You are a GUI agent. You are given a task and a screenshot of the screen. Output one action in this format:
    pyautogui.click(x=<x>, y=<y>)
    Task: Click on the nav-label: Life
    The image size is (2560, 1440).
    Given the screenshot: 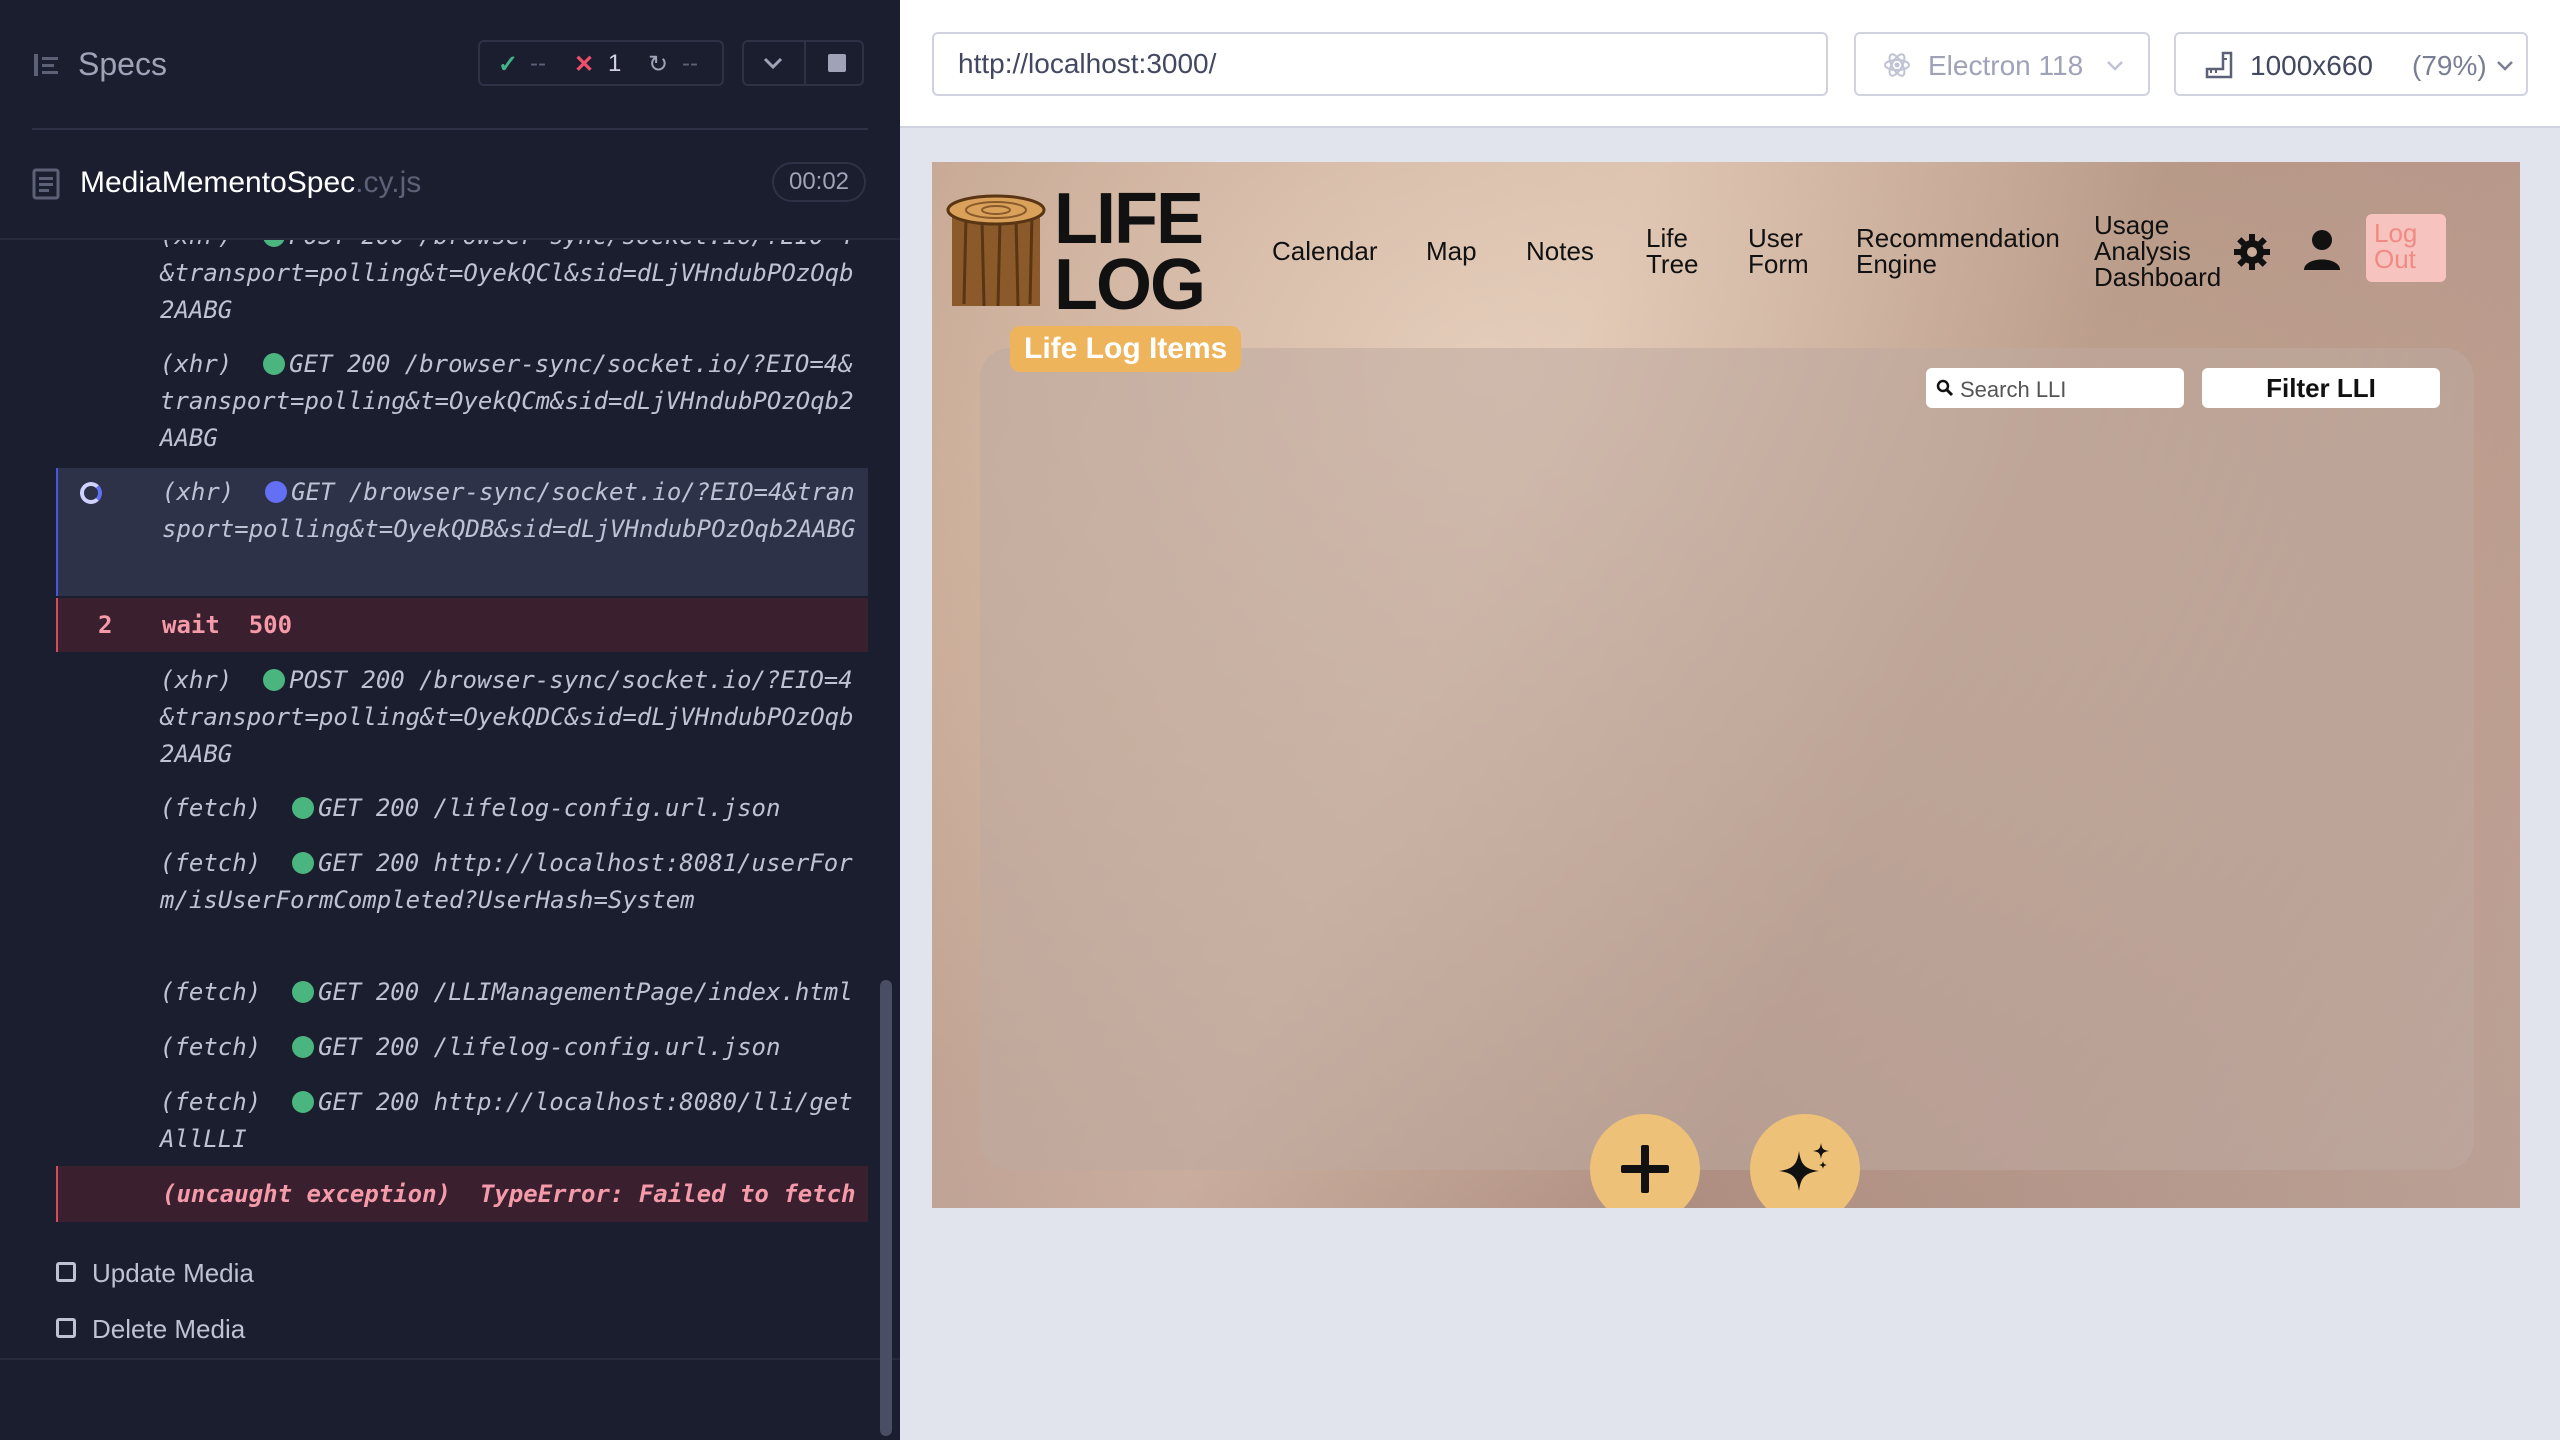 What is the action you would take?
    pyautogui.click(x=1667, y=238)
    